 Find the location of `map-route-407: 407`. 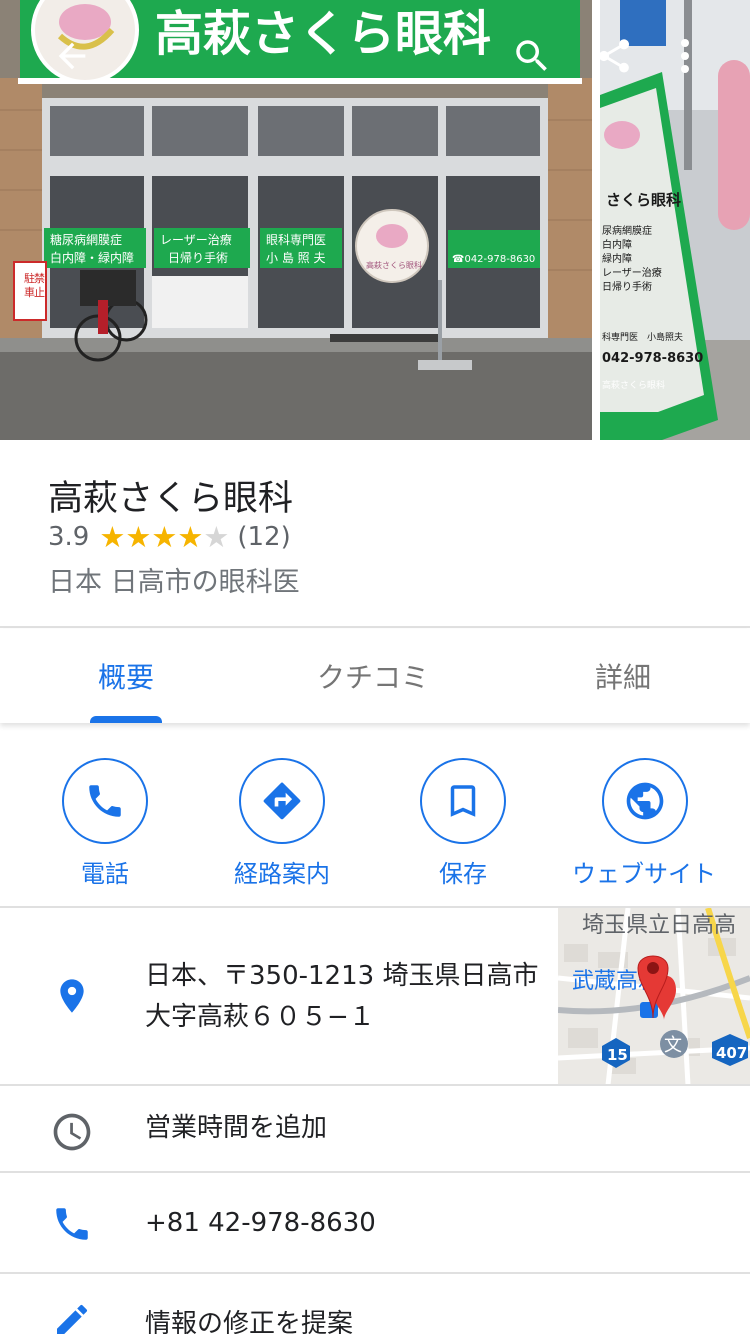

map-route-407: 407 is located at coordinates (731, 1053).